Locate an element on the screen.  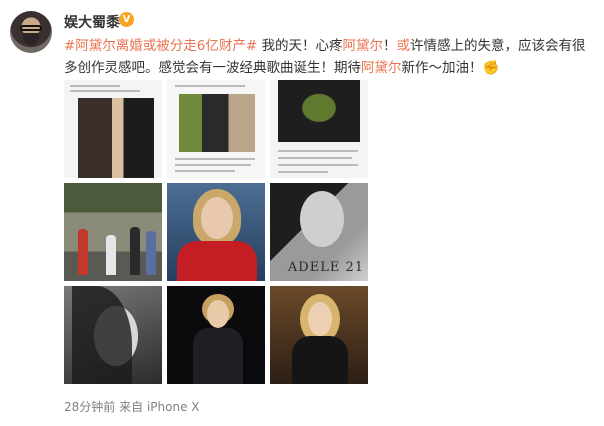
album-title: ADELE 21 is located at coordinates (325, 267).